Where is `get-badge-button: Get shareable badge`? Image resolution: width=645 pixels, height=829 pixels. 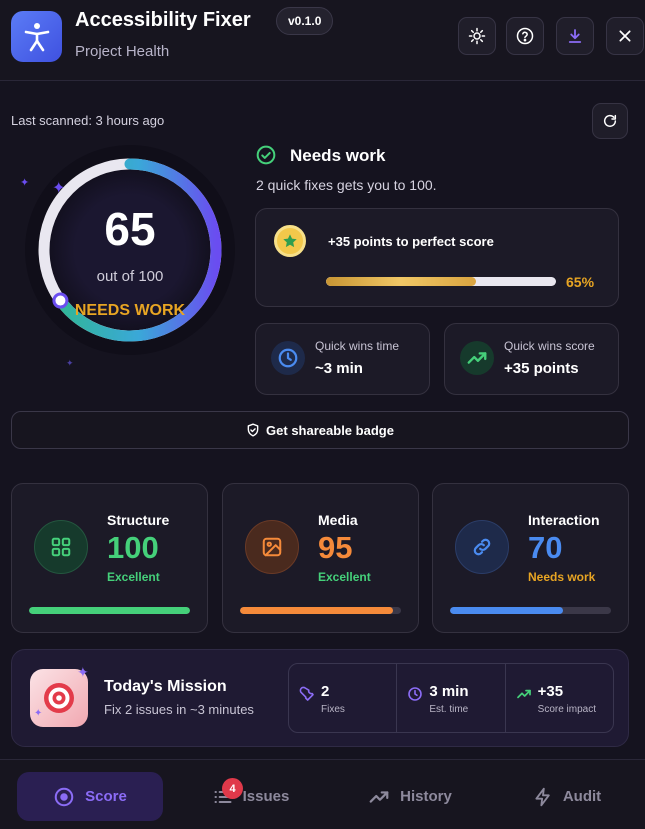
get-badge-button: Get shareable badge is located at coordinates (320, 430).